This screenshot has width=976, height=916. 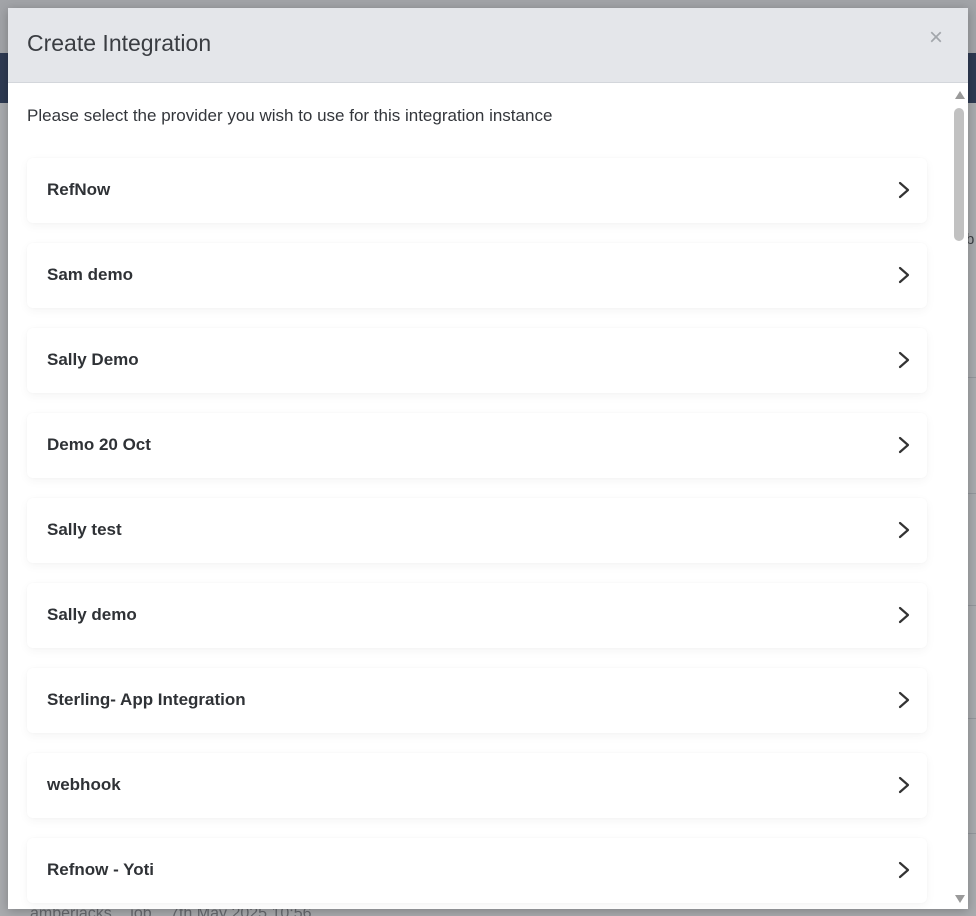 I want to click on provider-item-sam-demo: Sam demo, so click(x=477, y=275).